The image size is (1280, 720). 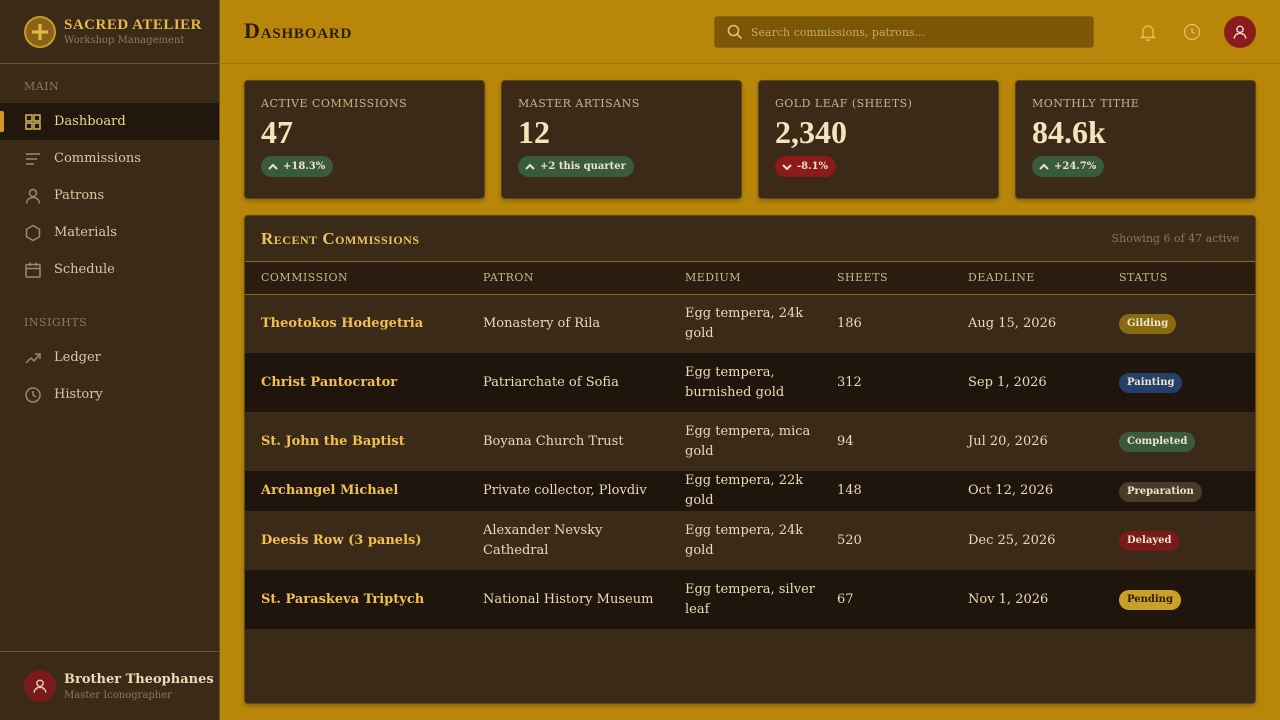 I want to click on column-header-medium: Medium, so click(x=745, y=278).